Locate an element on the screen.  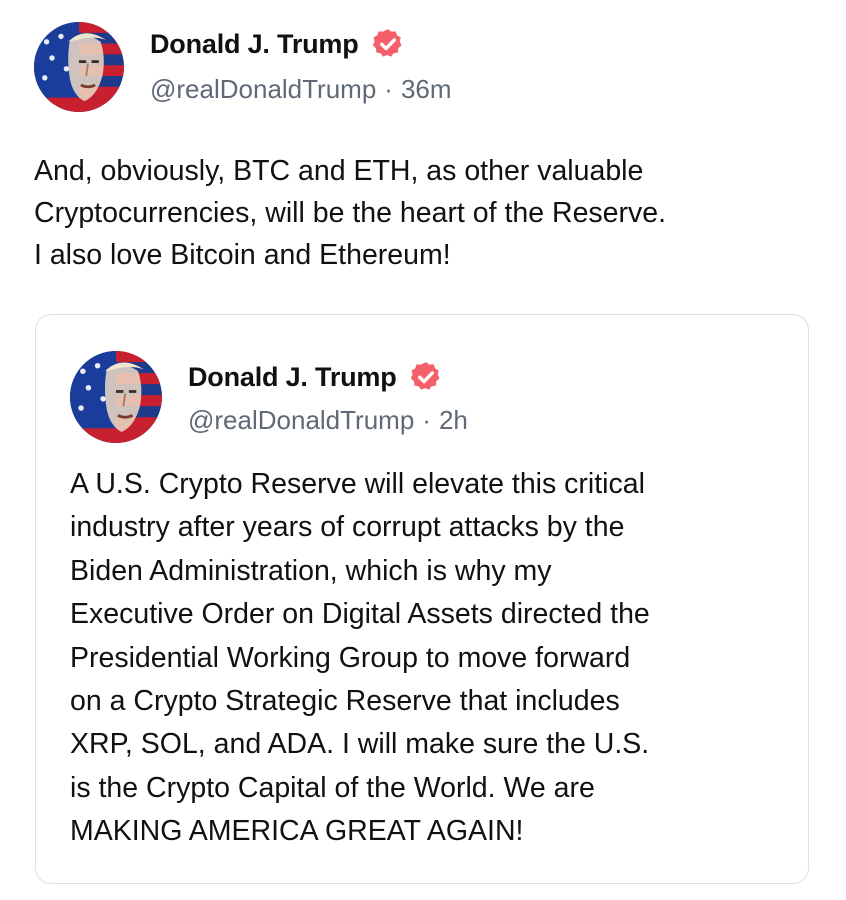
quoted-author-handle: @realDonaldTrump is located at coordinates (301, 420).